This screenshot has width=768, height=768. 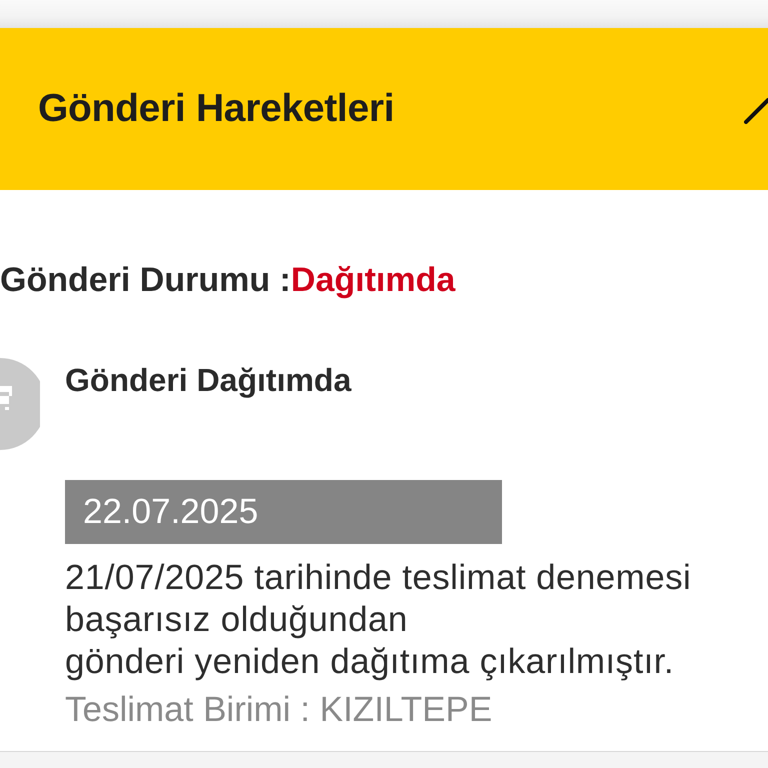 What do you see at coordinates (756, 111) in the screenshot?
I see `close-icon` at bounding box center [756, 111].